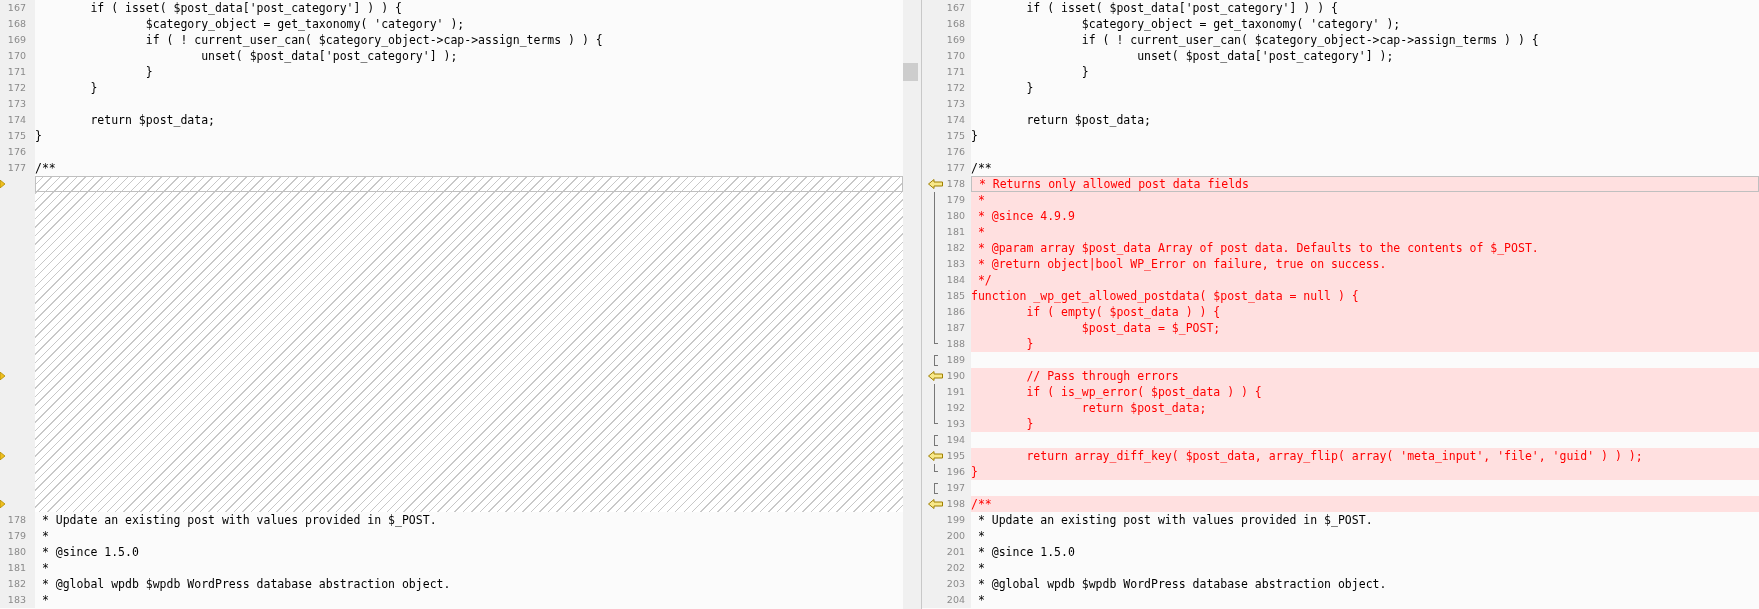  Describe the element at coordinates (912, 304) in the screenshot. I see `scrollbar` at that location.